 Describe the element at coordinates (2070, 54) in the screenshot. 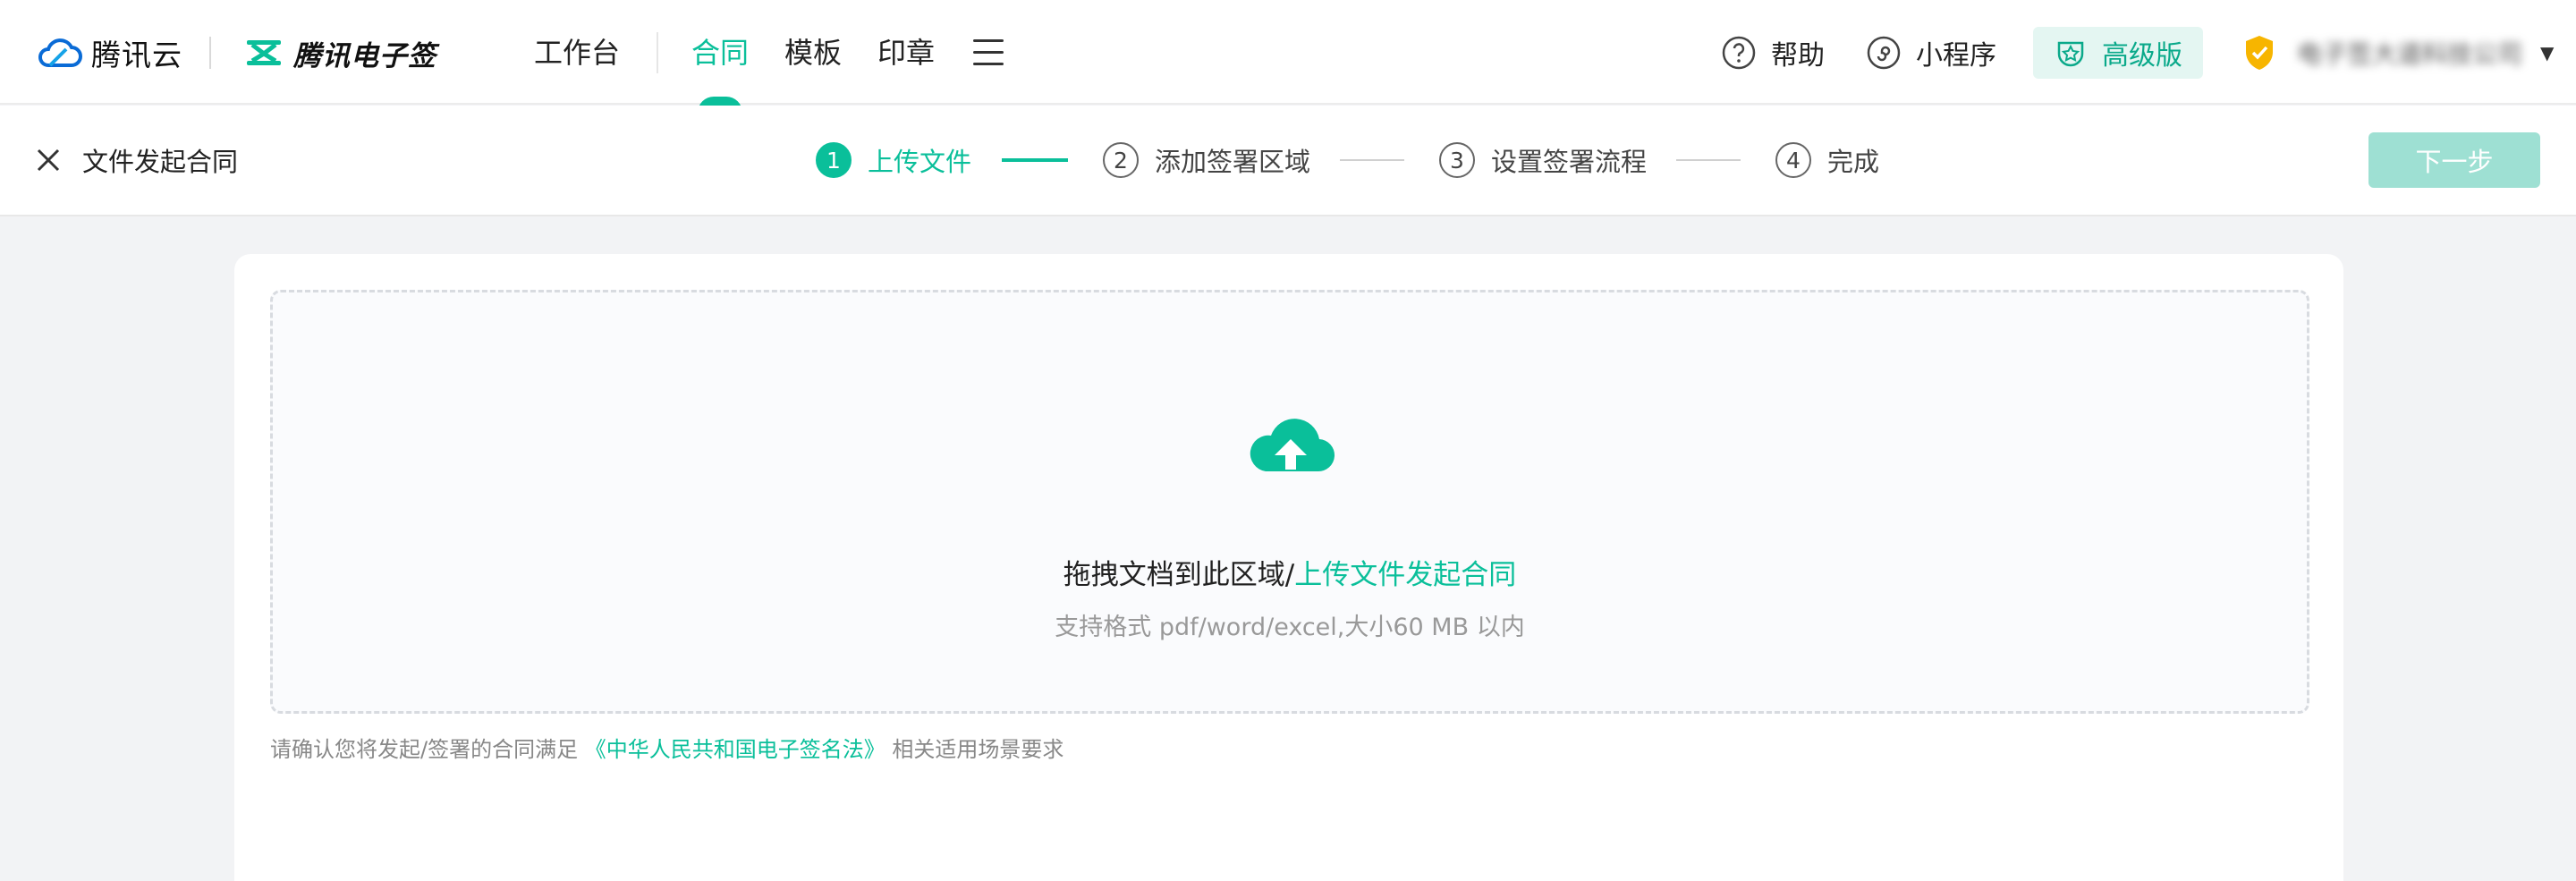

I see `premium-badge-icon` at that location.